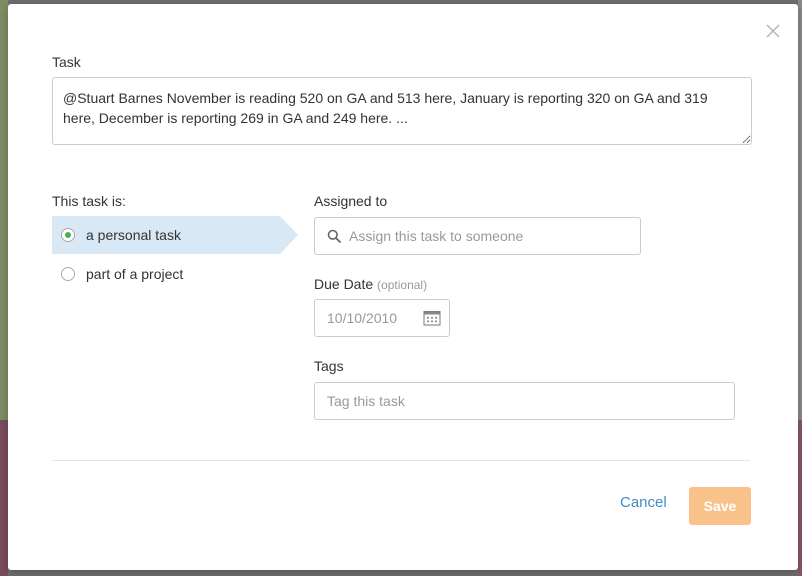 The height and width of the screenshot is (576, 802). What do you see at coordinates (720, 506) in the screenshot?
I see `save-button: Save` at bounding box center [720, 506].